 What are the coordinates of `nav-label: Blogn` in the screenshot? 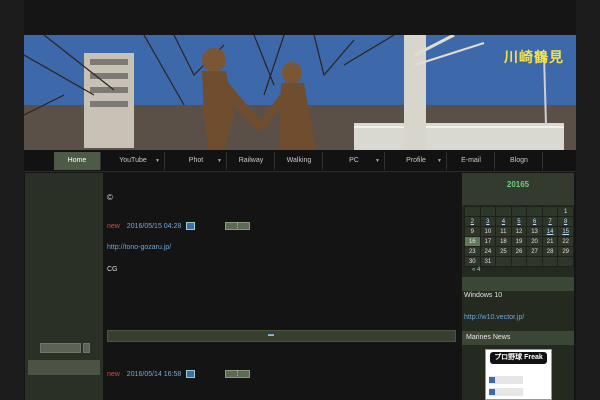 It's located at (519, 160).